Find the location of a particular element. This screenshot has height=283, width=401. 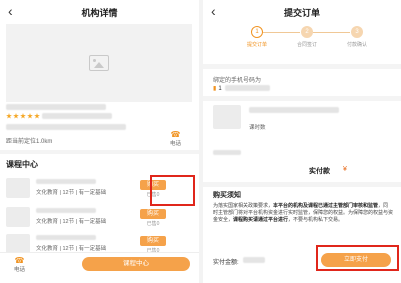

course-item: 文化教育 | 12节 | 有一定基础 购买 已售0 is located at coordinates (99, 219).